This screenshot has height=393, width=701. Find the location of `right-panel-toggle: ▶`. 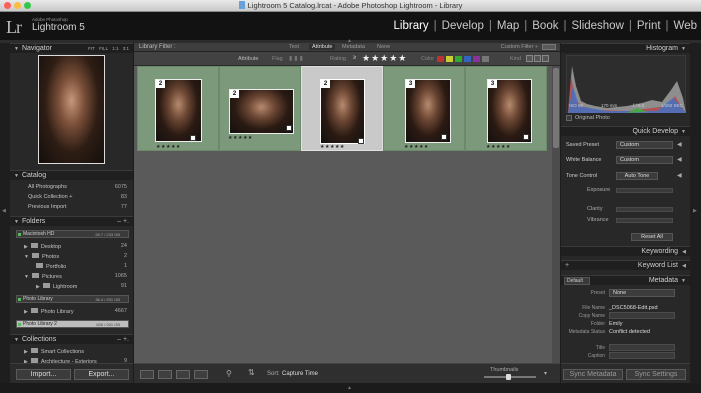

right-panel-toggle: ▶ is located at coordinates (695, 213).